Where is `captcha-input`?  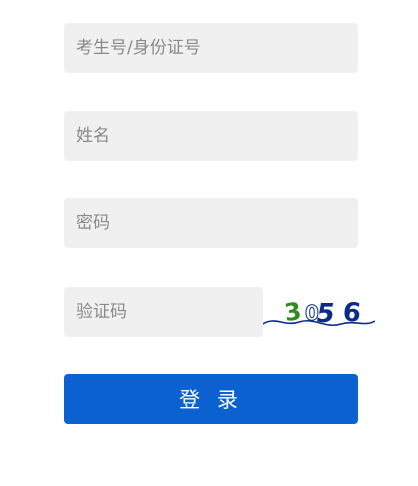 captcha-input is located at coordinates (163, 312).